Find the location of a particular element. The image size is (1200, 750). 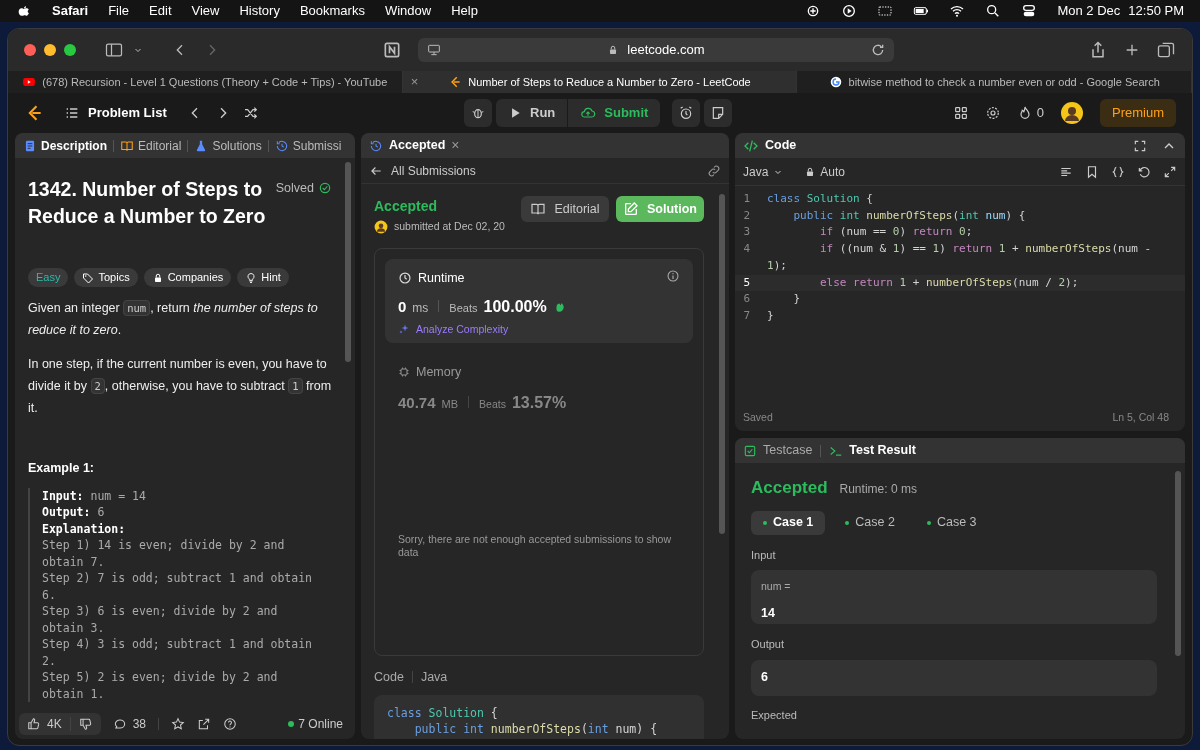

chip-icon is located at coordinates (404, 372).